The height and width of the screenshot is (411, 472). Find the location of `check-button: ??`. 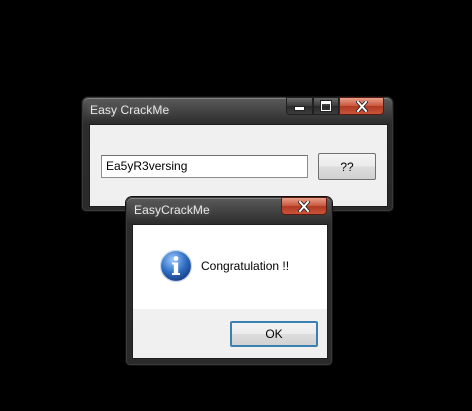

check-button: ?? is located at coordinates (347, 166).